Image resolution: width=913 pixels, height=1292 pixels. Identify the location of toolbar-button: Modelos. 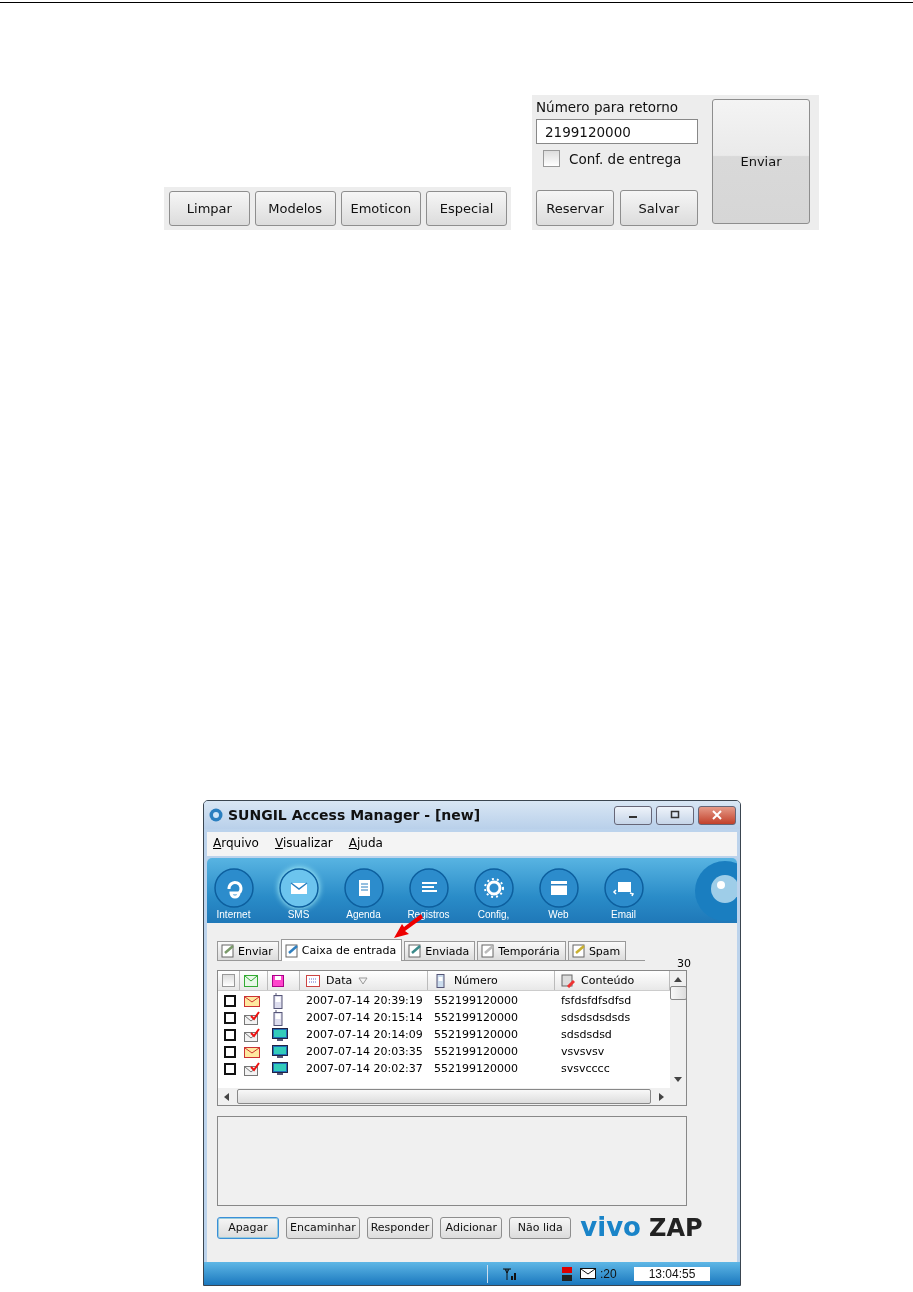
(295, 208).